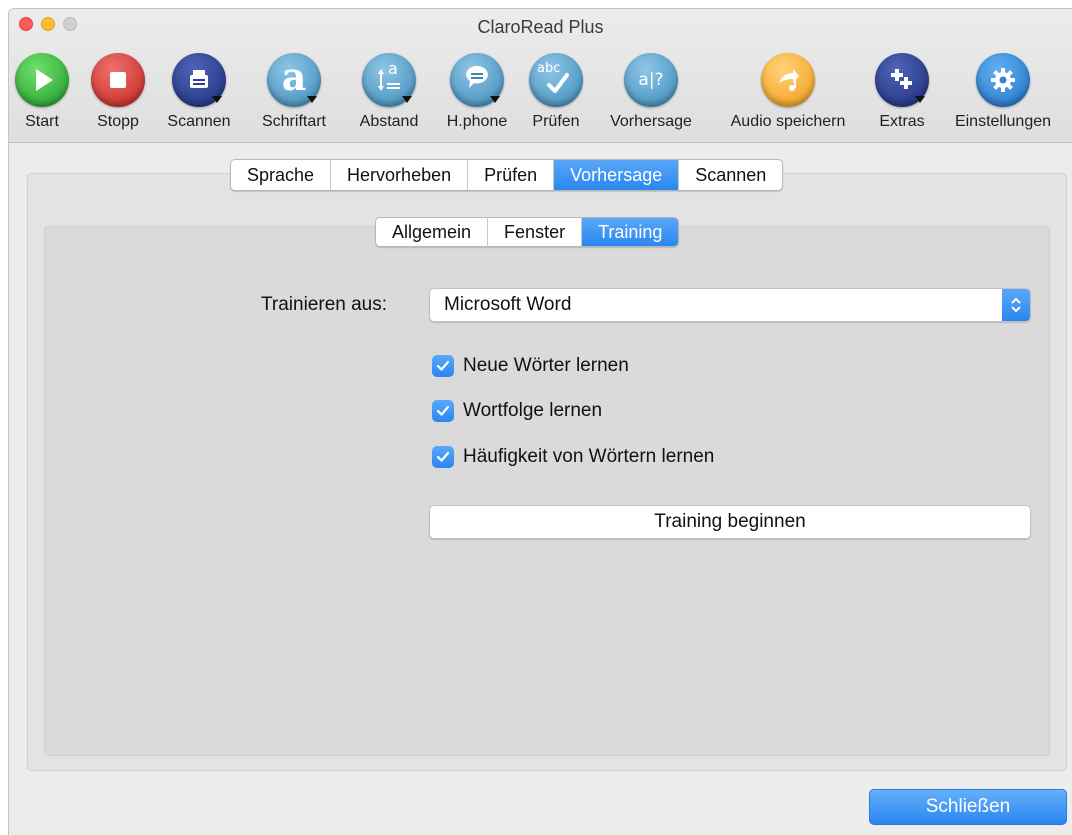  What do you see at coordinates (617, 175) in the screenshot?
I see `tab-prediction: Vorhersage` at bounding box center [617, 175].